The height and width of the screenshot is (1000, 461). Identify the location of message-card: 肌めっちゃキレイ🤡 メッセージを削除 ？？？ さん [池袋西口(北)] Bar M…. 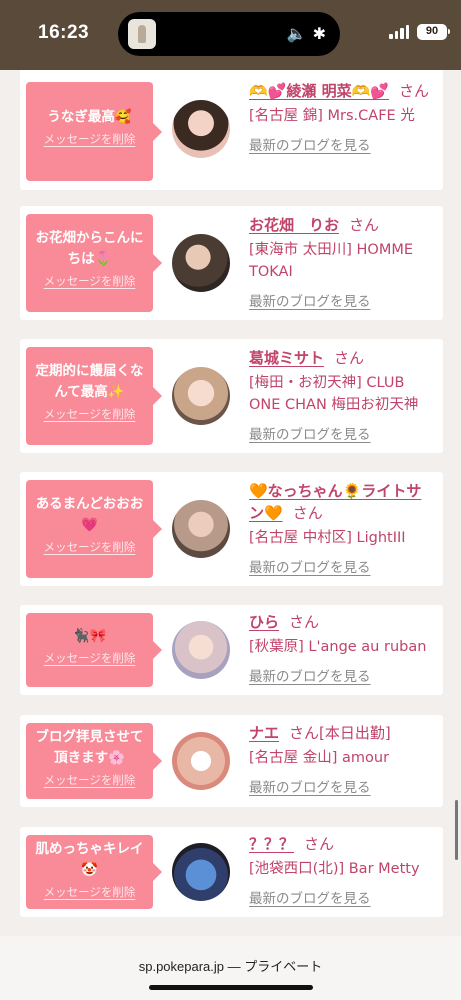
(231, 872).